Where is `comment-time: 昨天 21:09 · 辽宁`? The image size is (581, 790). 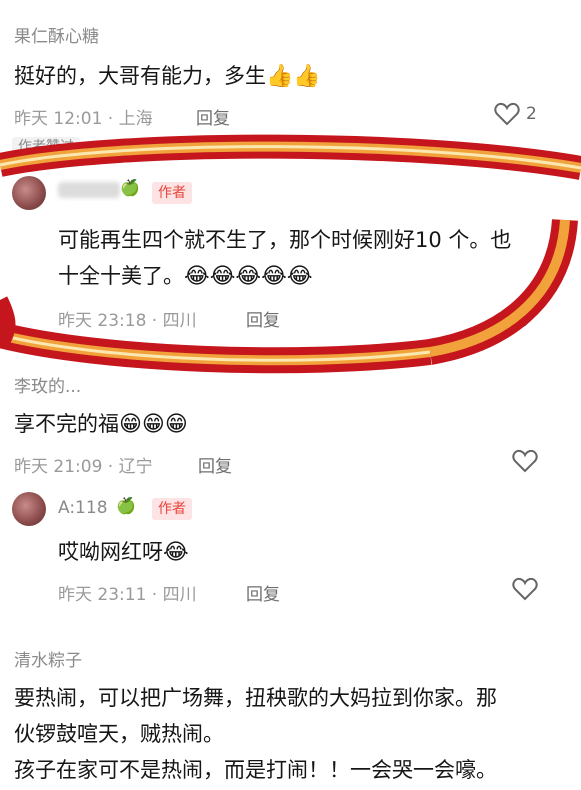
comment-time: 昨天 21:09 · 辽宁 is located at coordinates (83, 467).